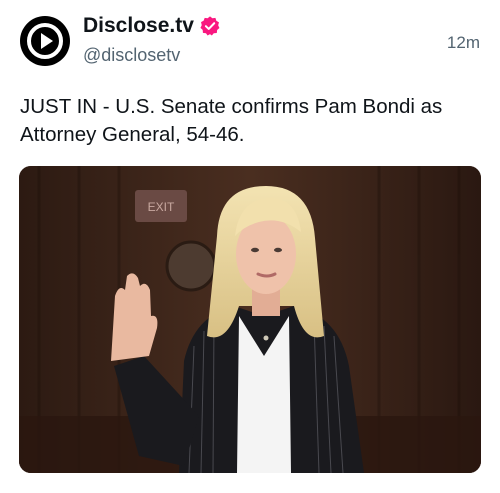 Image resolution: width=500 pixels, height=493 pixels. What do you see at coordinates (161, 207) in the screenshot?
I see `svg-text: EXIT` at bounding box center [161, 207].